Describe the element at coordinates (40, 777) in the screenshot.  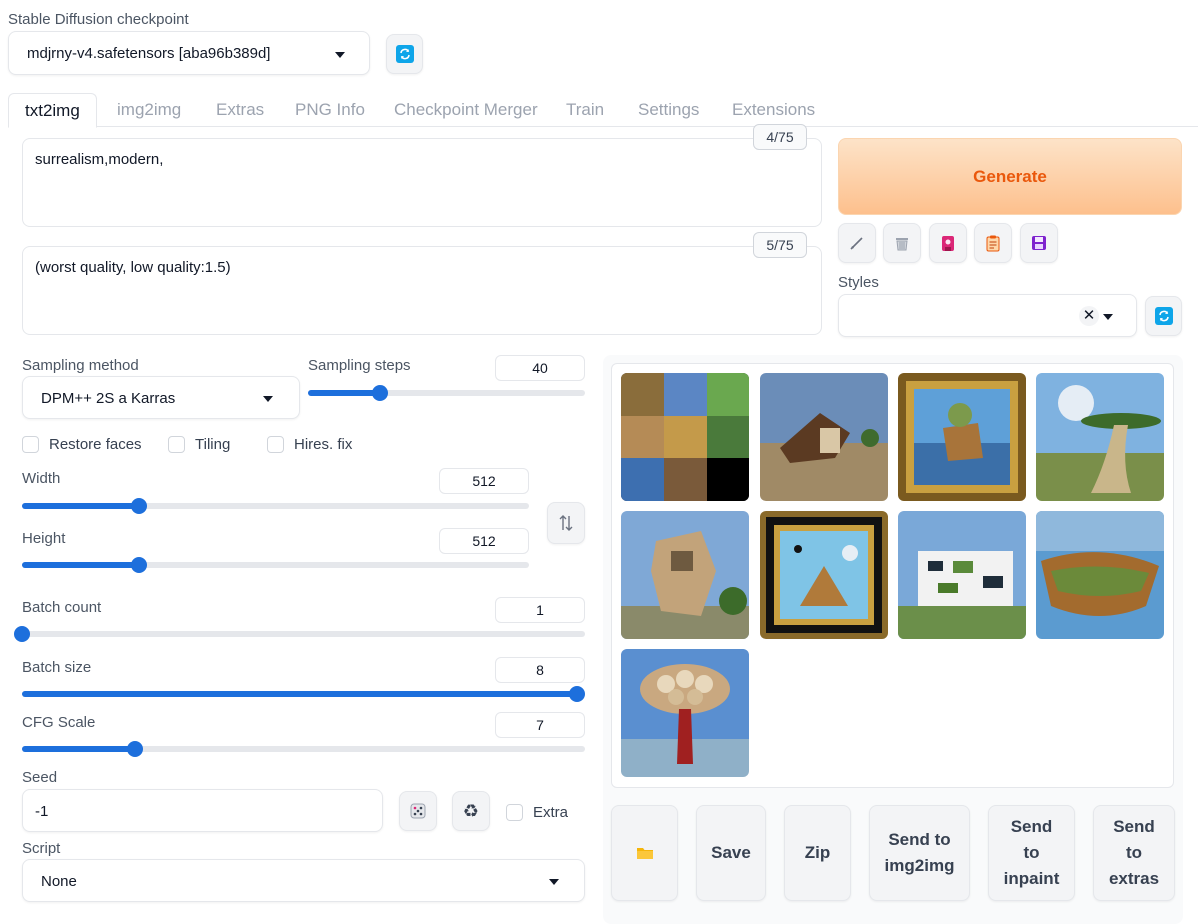
I see `seed-label: Seed` at that location.